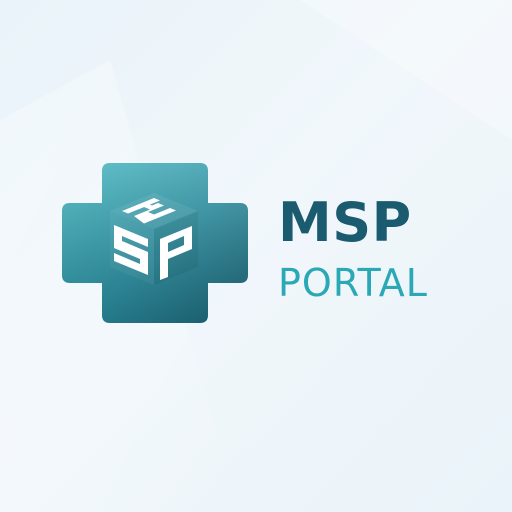 Image resolution: width=512 pixels, height=512 pixels. Describe the element at coordinates (345, 222) in the screenshot. I see `brand-name: MSP` at that location.